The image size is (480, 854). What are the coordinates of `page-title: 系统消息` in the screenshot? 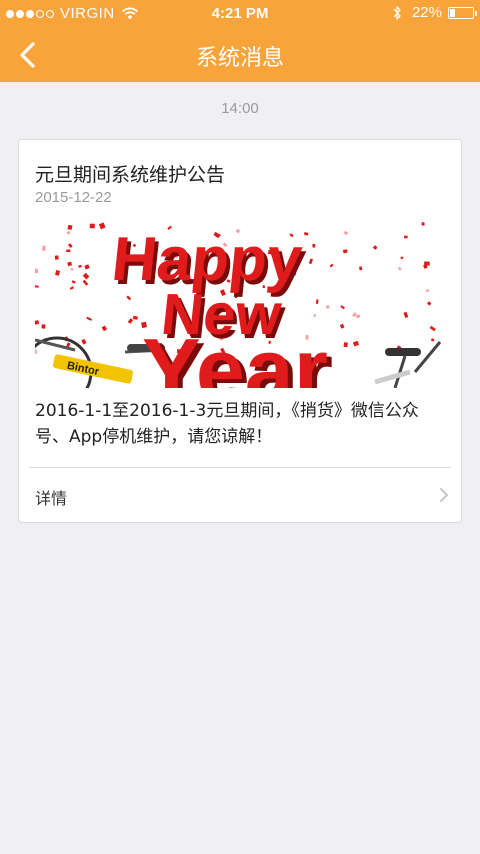 It's located at (239, 58).